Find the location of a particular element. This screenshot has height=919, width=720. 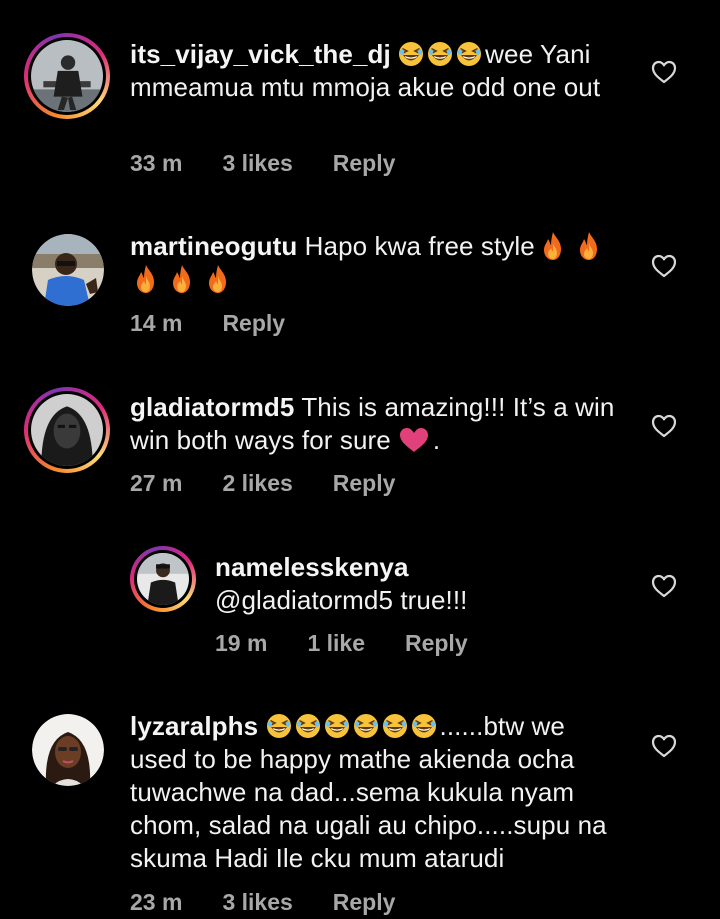

comment-text: Hapo kwa free style is located at coordinates (419, 246).